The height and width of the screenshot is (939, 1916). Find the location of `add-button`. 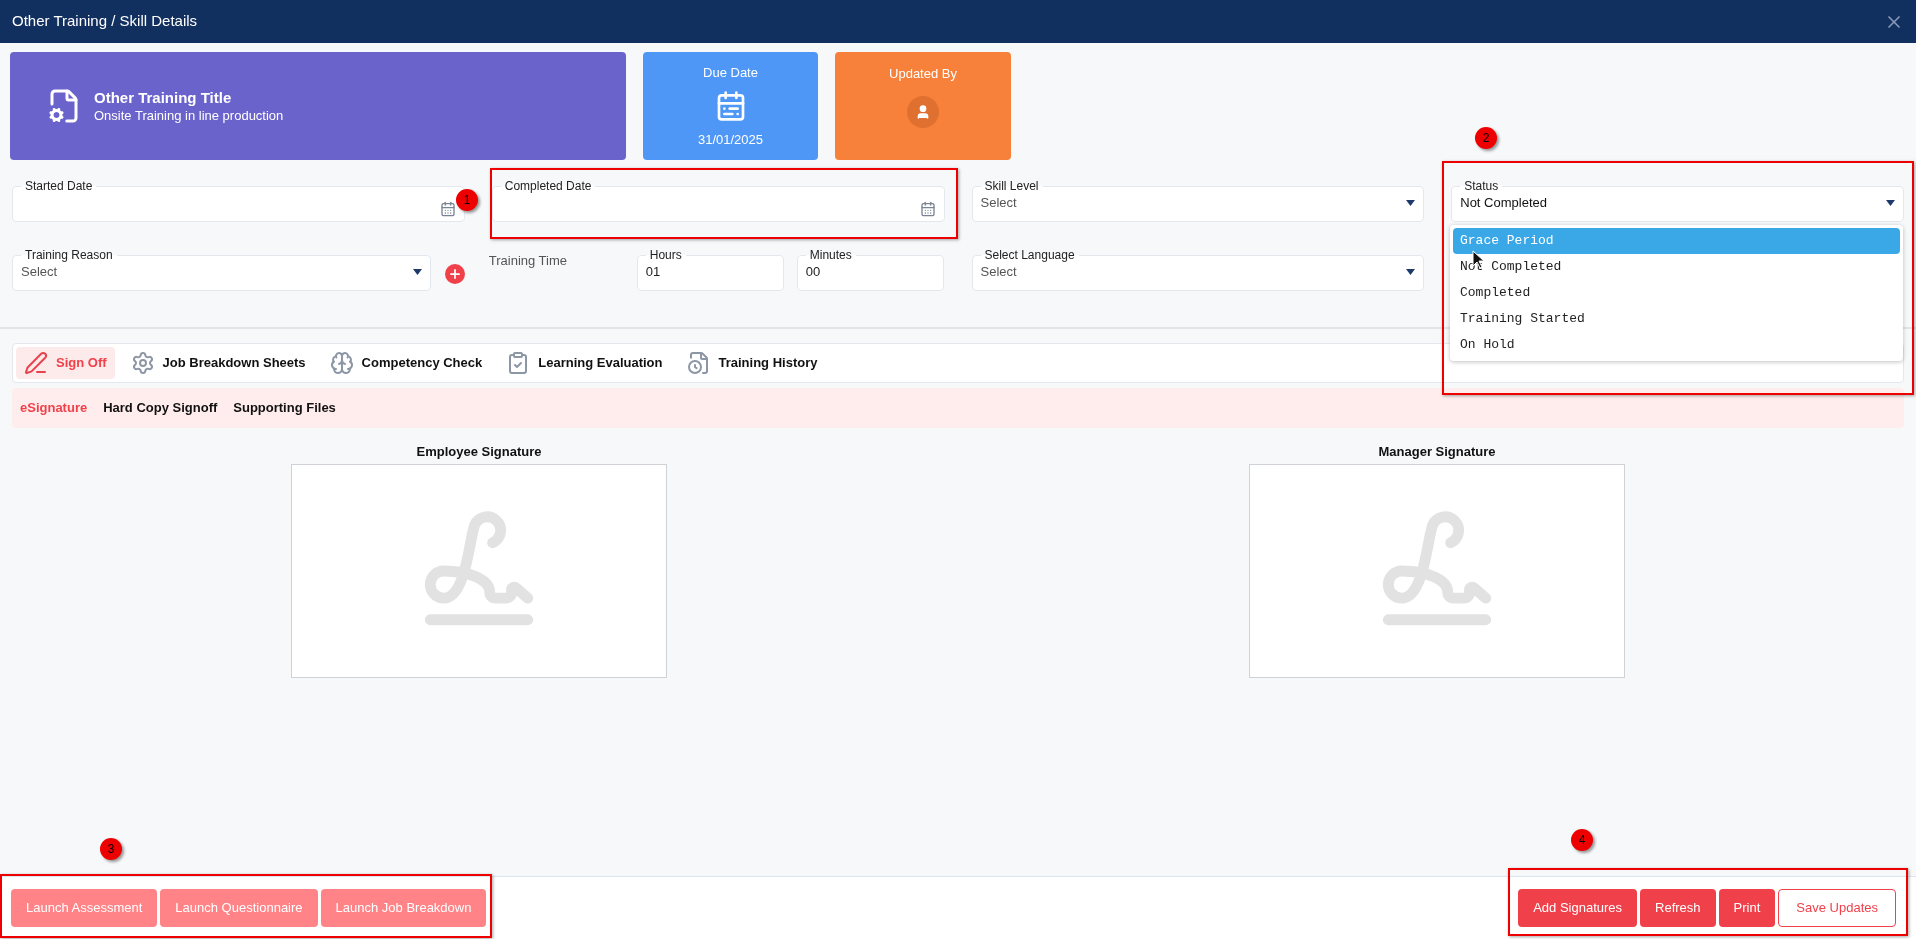

add-button is located at coordinates (454, 274).